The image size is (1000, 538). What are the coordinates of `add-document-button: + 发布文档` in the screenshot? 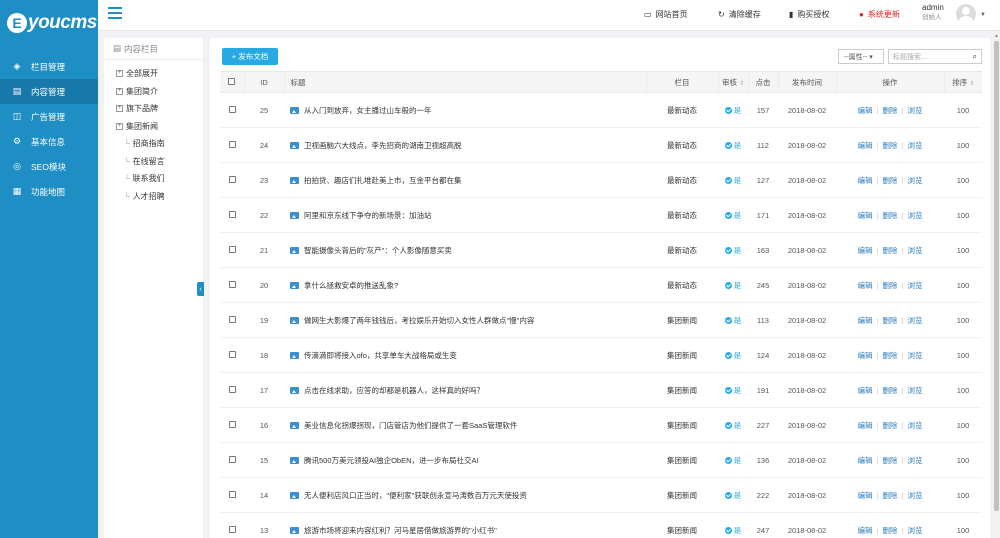 It's located at (250, 56).